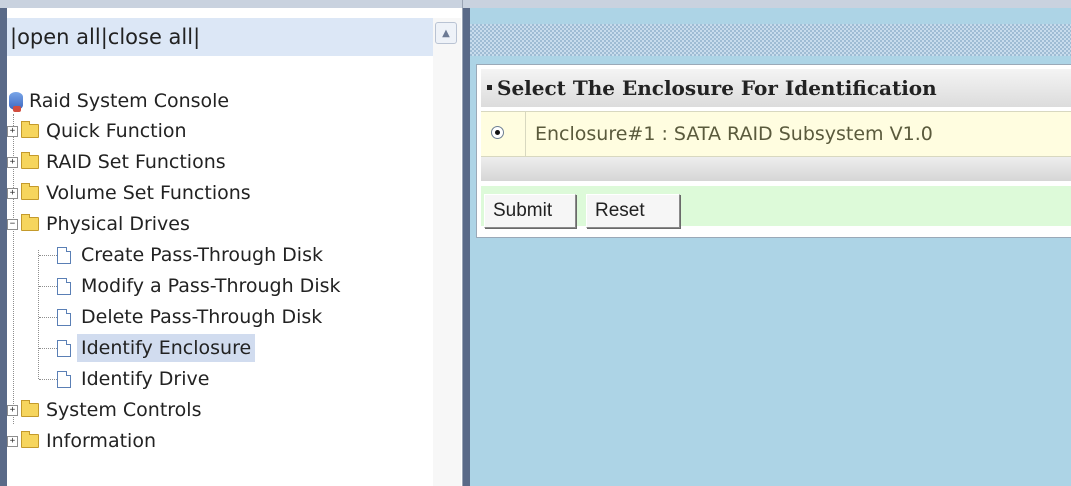  What do you see at coordinates (633, 211) in the screenshot?
I see `reset-button: Reset` at bounding box center [633, 211].